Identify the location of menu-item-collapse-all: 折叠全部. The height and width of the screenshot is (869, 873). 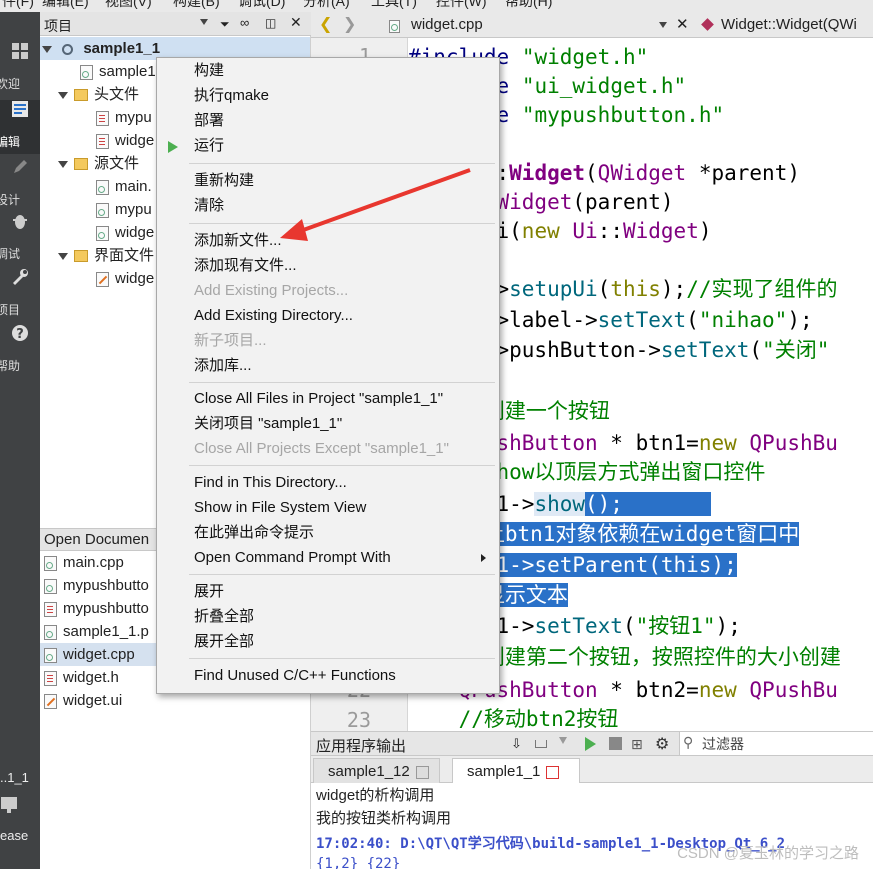
(328, 617).